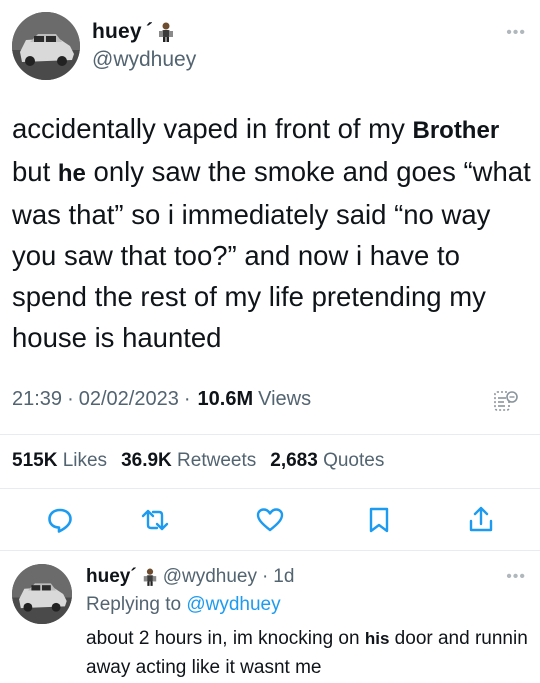 Image resolution: width=540 pixels, height=683 pixels. What do you see at coordinates (146, 461) in the screenshot?
I see `retweets-count: 36.9K` at bounding box center [146, 461].